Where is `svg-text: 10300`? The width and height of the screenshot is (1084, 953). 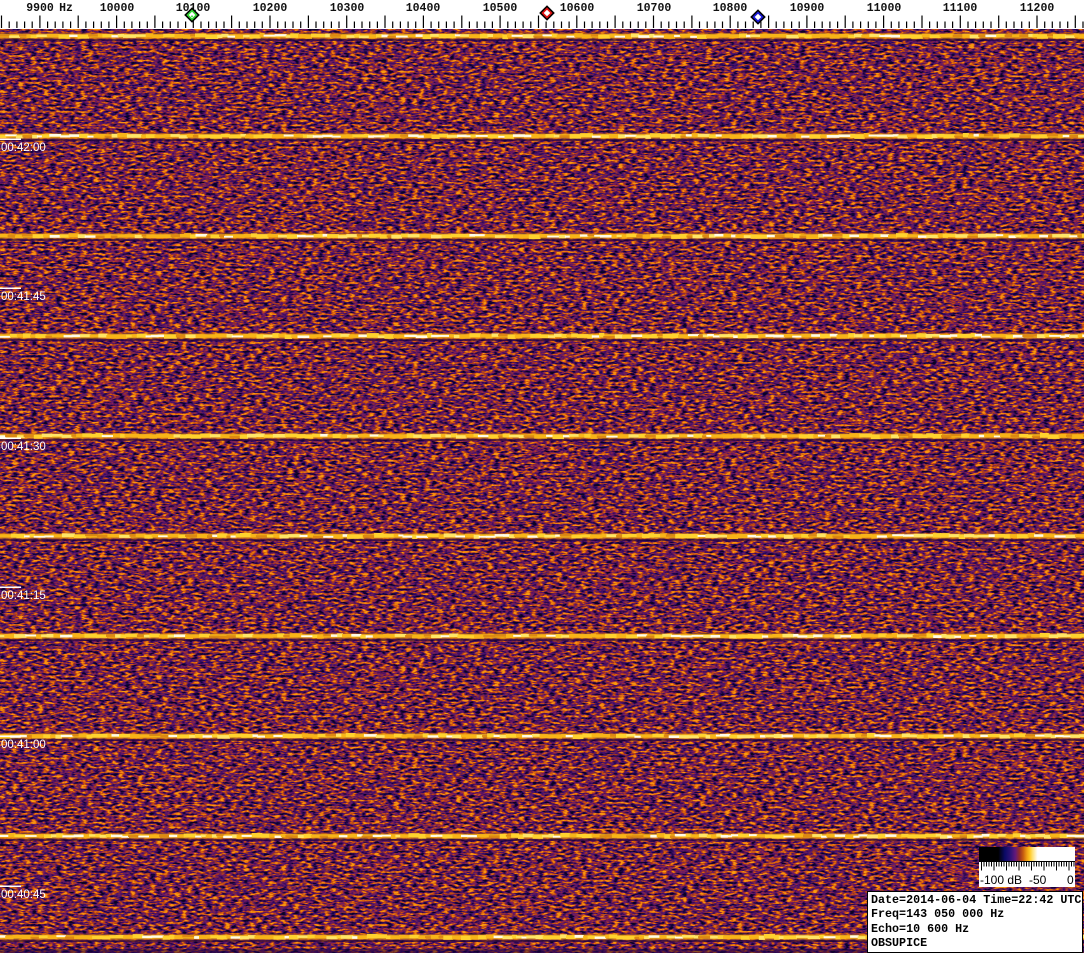 svg-text: 10300 is located at coordinates (347, 8).